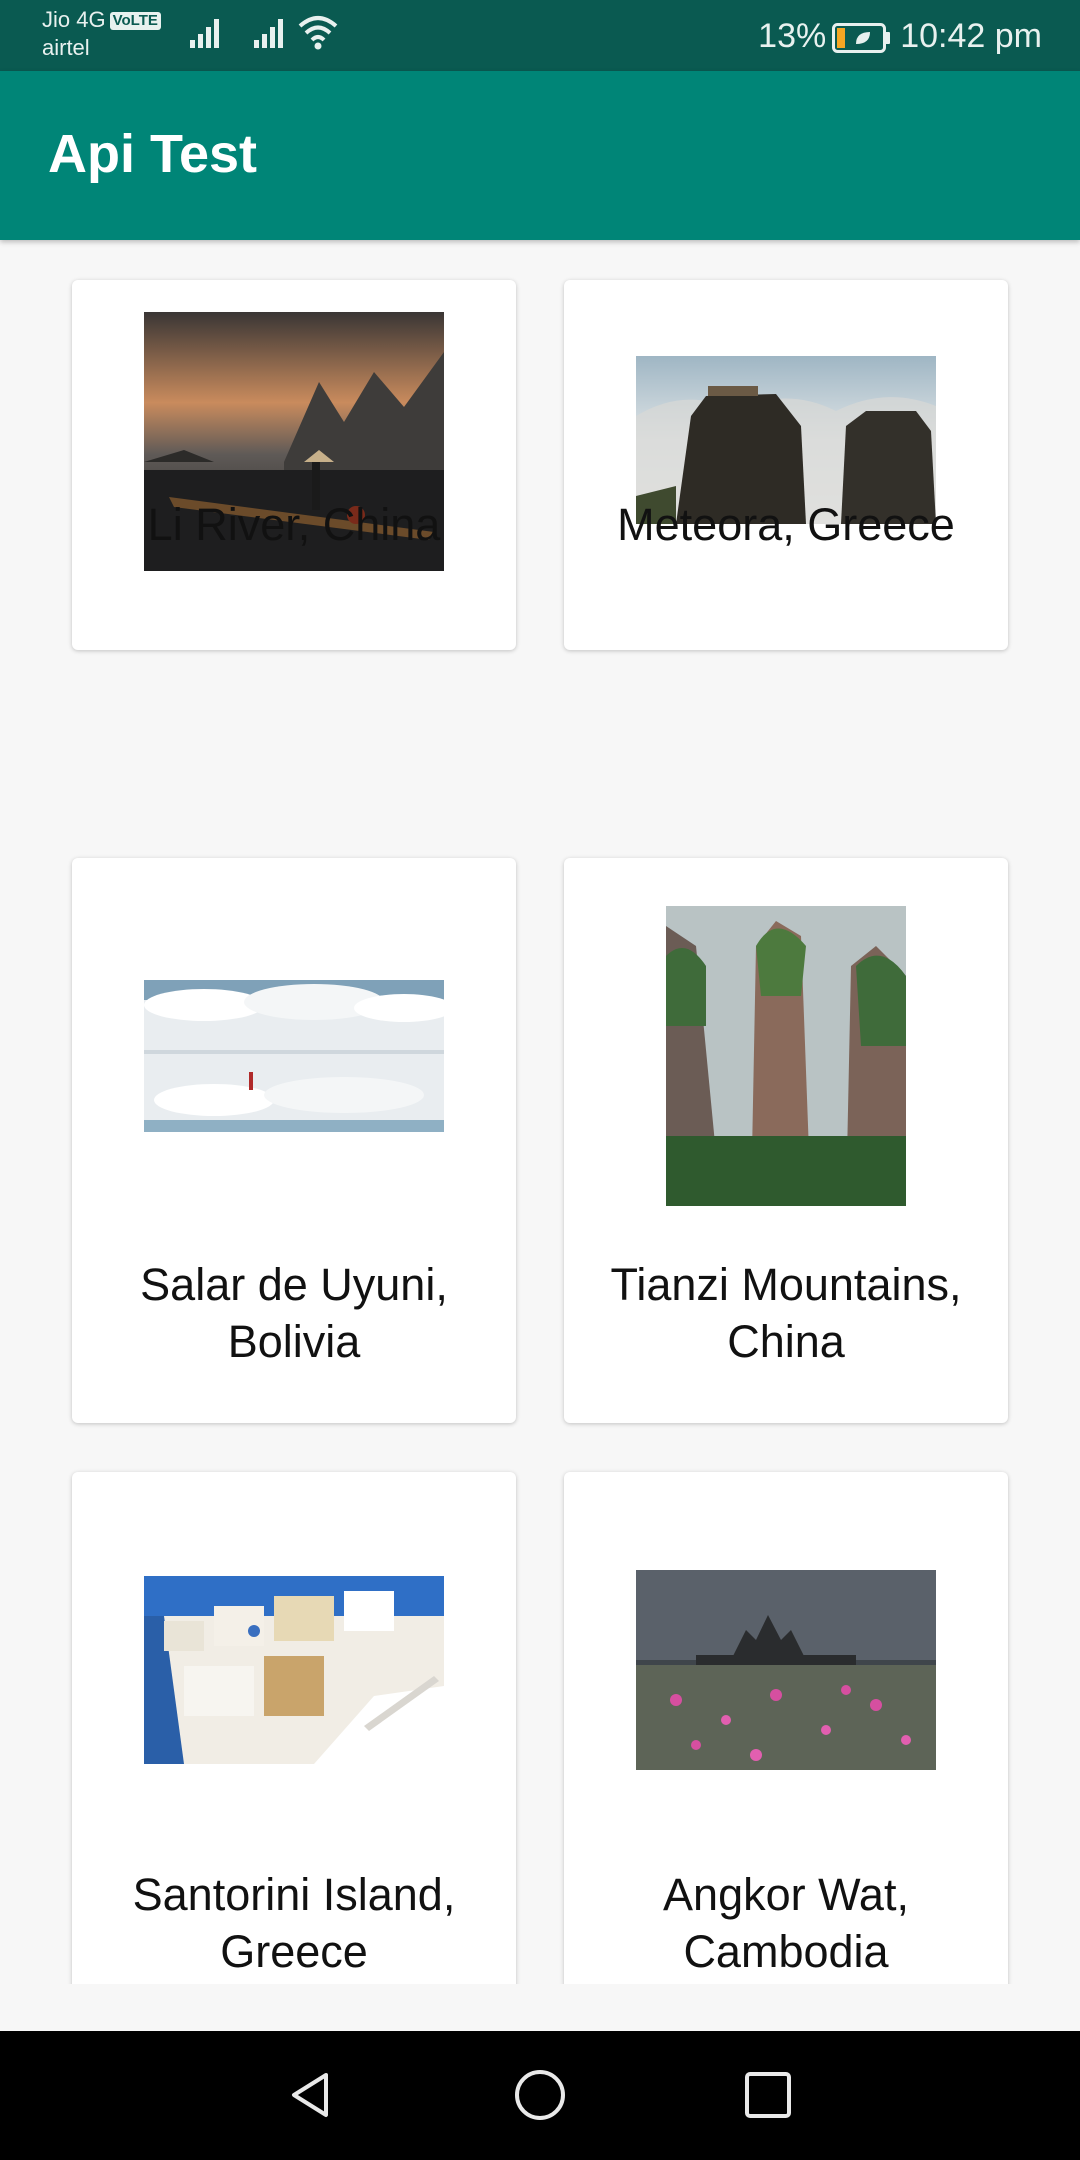 The image size is (1080, 2160). Describe the element at coordinates (540, 35) in the screenshot. I see `status-bar: Jio 4G VoLTE airtel 13% 10:42 pm` at that location.